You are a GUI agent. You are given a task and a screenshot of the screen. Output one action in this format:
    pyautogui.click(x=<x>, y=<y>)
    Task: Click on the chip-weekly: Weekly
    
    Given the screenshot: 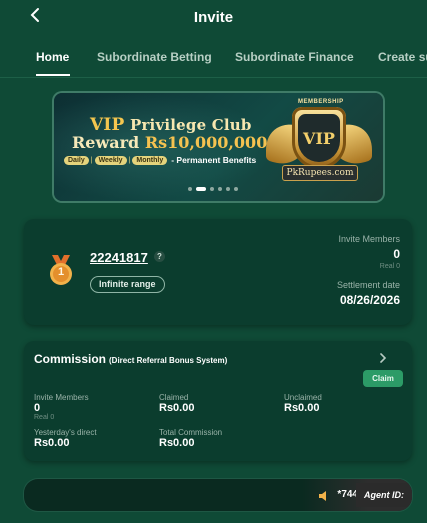 What is the action you would take?
    pyautogui.click(x=110, y=160)
    